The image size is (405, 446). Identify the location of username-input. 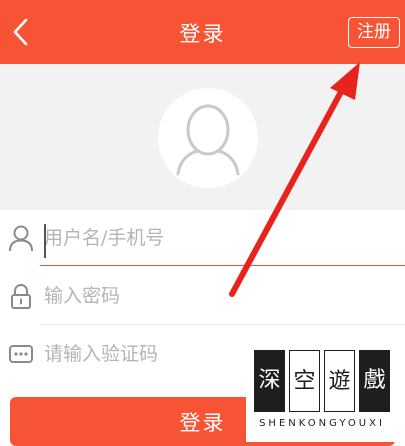
(214, 238).